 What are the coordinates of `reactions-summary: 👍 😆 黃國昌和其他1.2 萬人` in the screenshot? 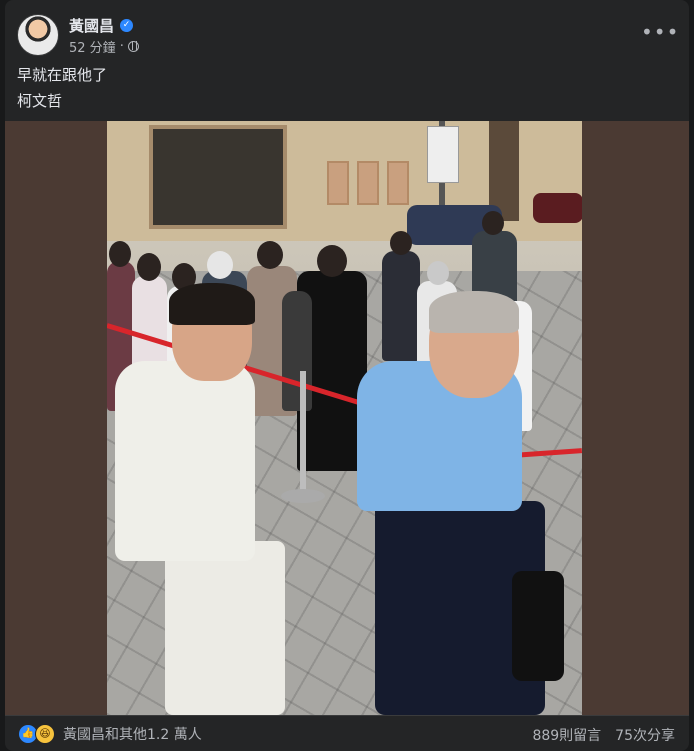 It's located at (110, 734).